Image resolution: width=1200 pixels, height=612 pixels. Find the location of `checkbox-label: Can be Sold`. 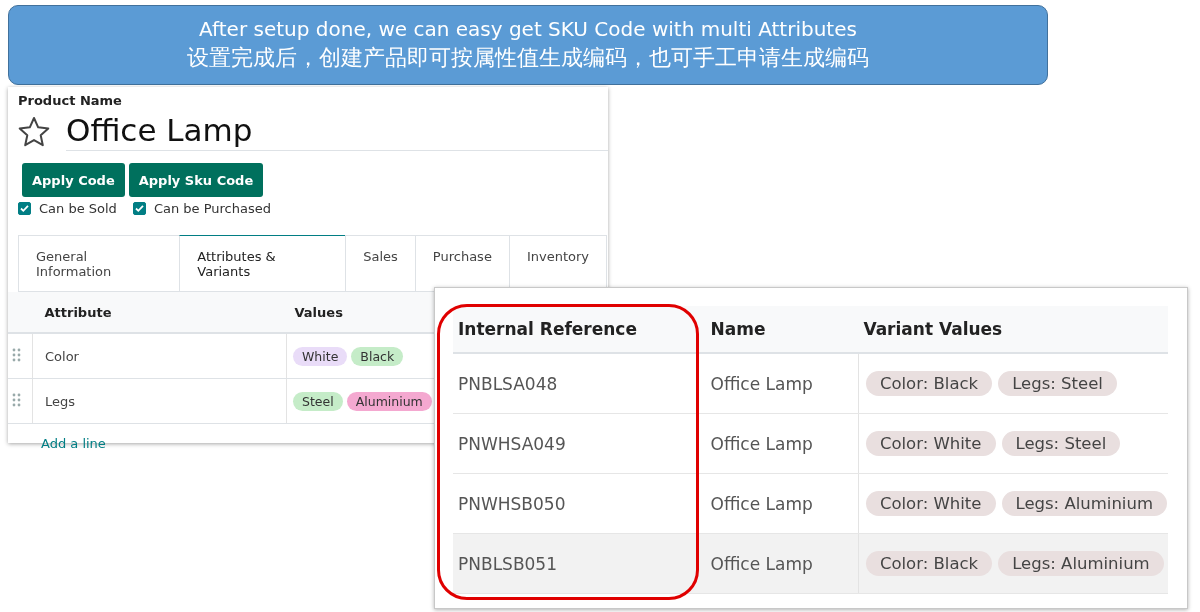

checkbox-label: Can be Sold is located at coordinates (78, 208).